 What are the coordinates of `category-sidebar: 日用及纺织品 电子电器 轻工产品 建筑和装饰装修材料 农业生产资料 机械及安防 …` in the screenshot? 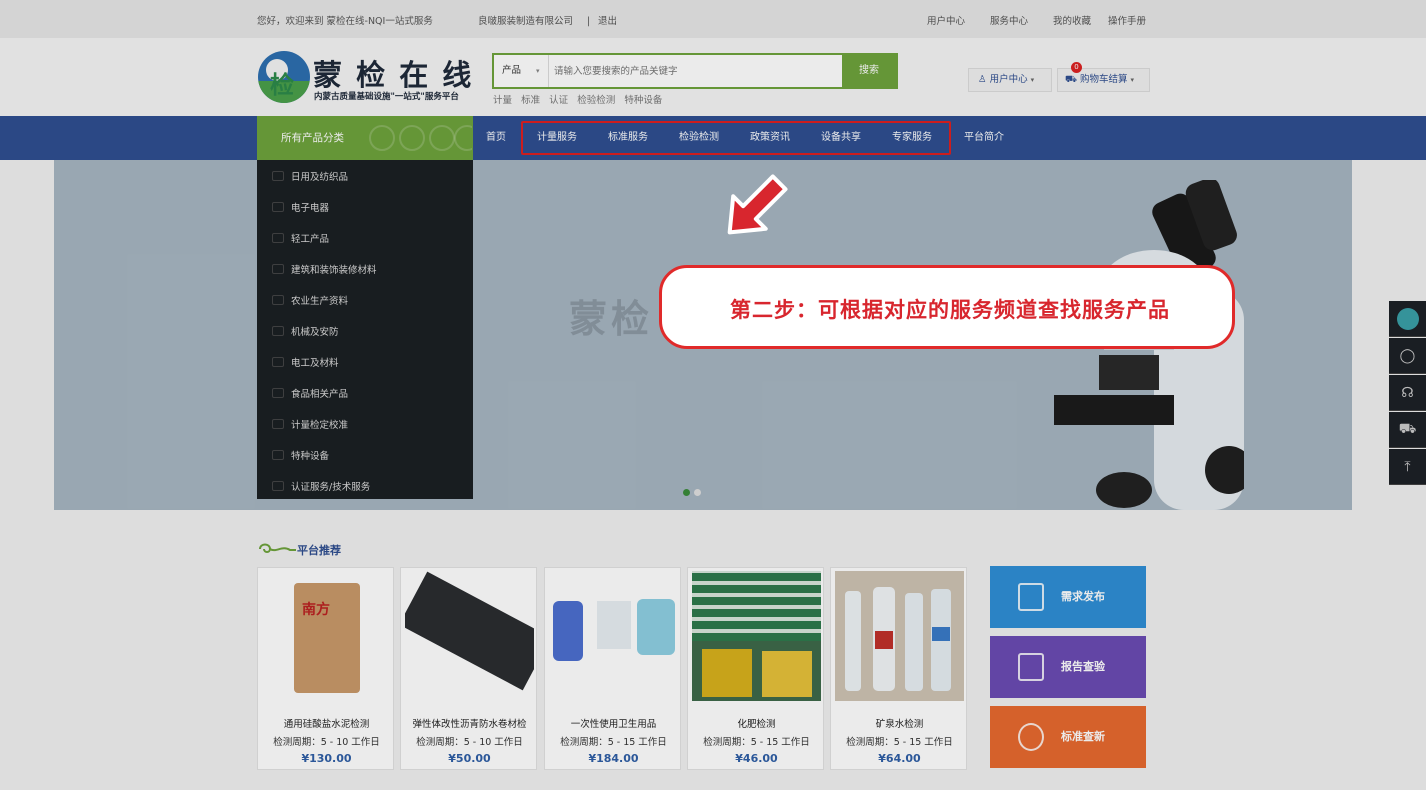 It's located at (365, 329).